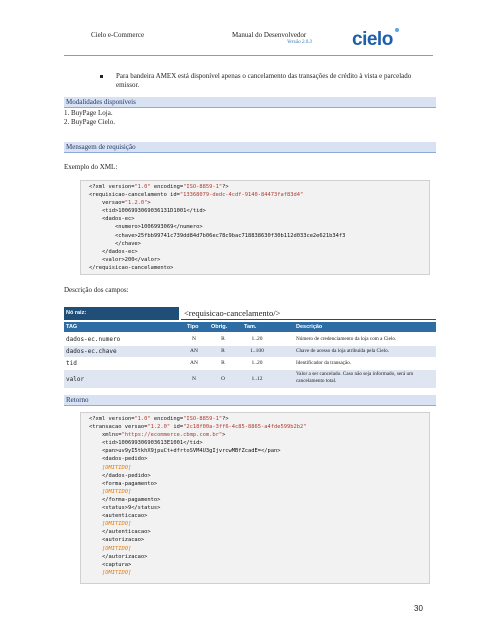 The width and height of the screenshot is (495, 640). I want to click on fields-label: Descrição dos campos:, so click(96, 290).